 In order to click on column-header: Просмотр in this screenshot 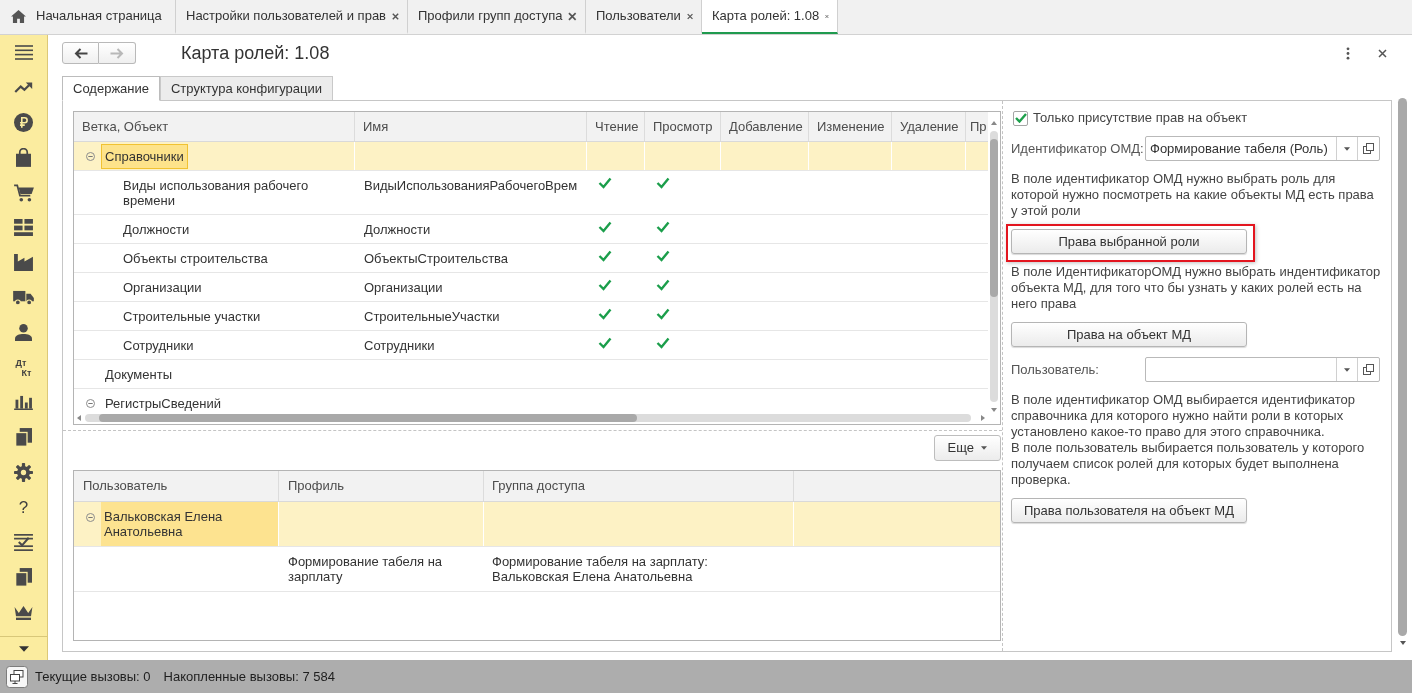, I will do `click(683, 126)`.